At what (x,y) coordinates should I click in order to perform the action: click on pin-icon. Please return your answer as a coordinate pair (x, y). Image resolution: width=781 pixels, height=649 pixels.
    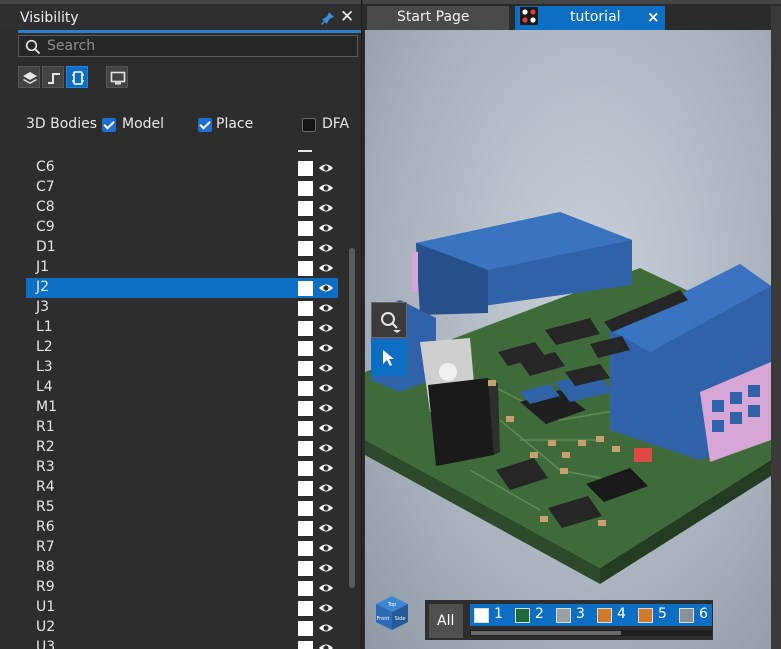
    Looking at the image, I should click on (328, 18).